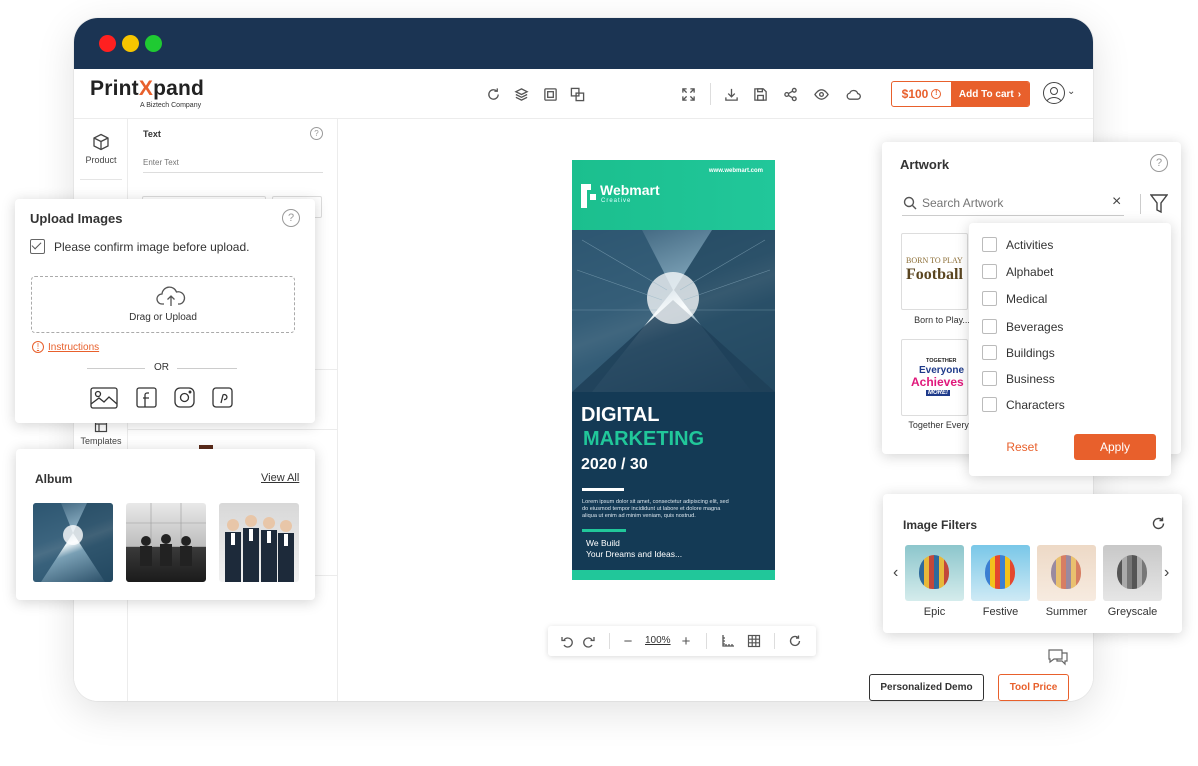 The height and width of the screenshot is (766, 1198). I want to click on artwork-text: TOGETHER, so click(941, 361).